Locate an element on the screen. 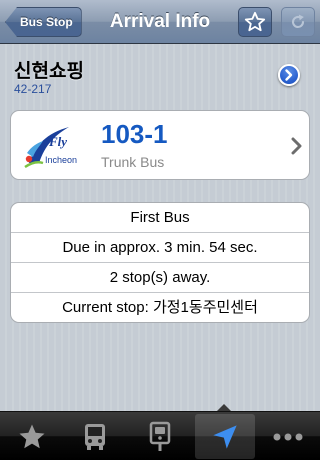 This screenshot has width=320, height=460. info-row-current-stop: Current stop: 가정1동주민센터 is located at coordinates (160, 307).